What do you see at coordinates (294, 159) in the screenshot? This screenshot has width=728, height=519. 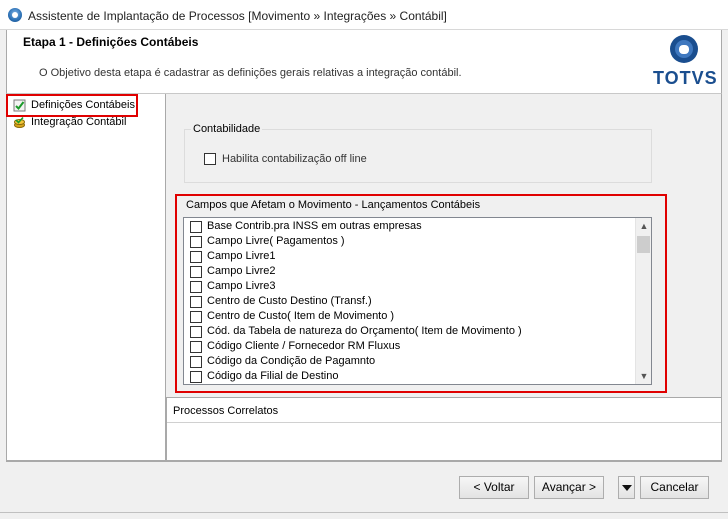 I see `offline-checkbox-label: Habilita contabilização off line` at bounding box center [294, 159].